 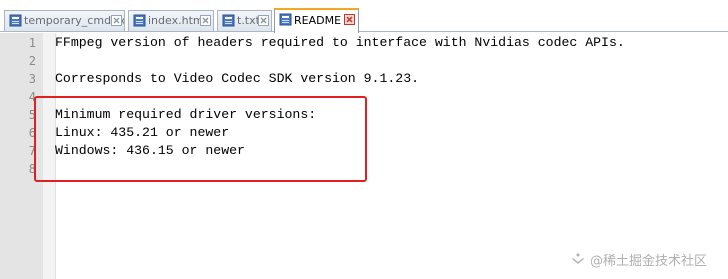 What do you see at coordinates (200, 139) in the screenshot?
I see `highlight-annotation-box` at bounding box center [200, 139].